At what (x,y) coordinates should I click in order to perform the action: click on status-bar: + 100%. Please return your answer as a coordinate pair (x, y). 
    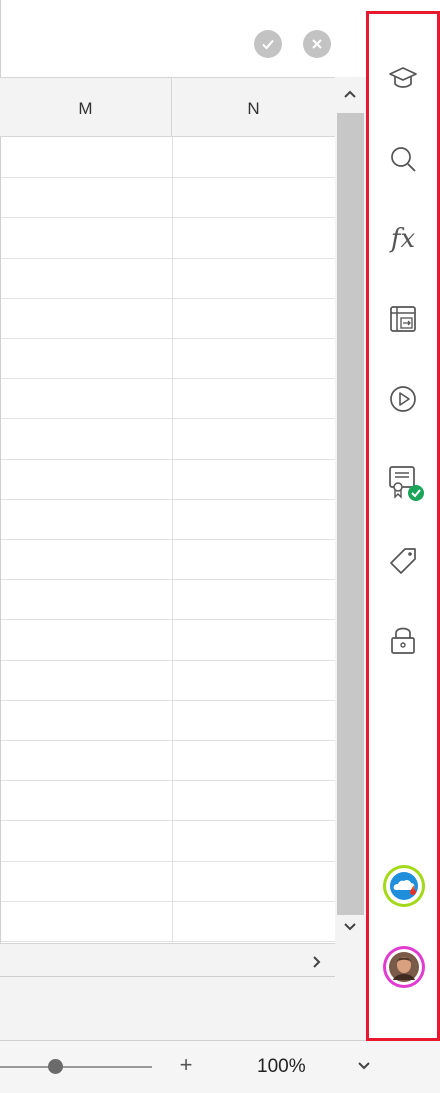
    Looking at the image, I should click on (220, 1067).